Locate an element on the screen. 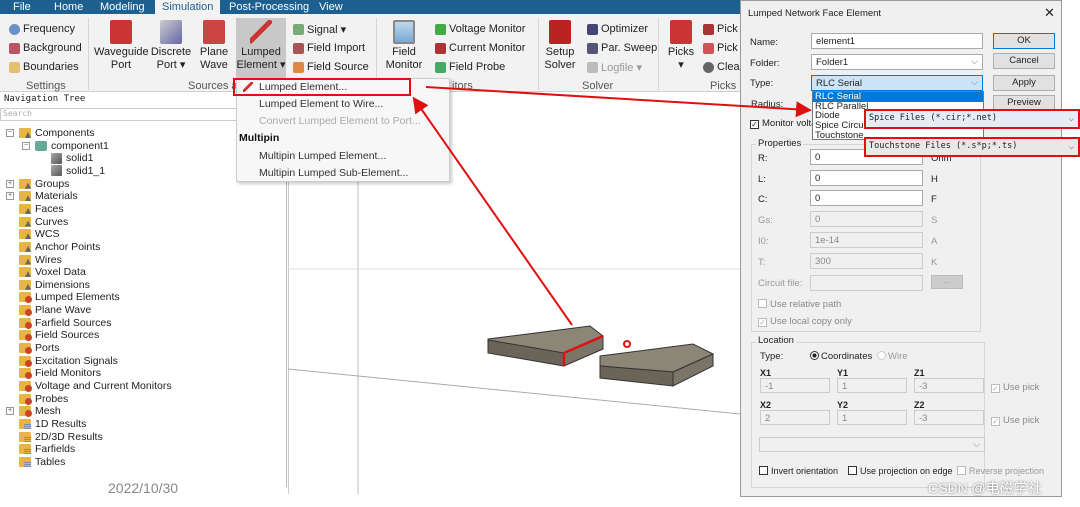  x2-input: 2 is located at coordinates (795, 417).